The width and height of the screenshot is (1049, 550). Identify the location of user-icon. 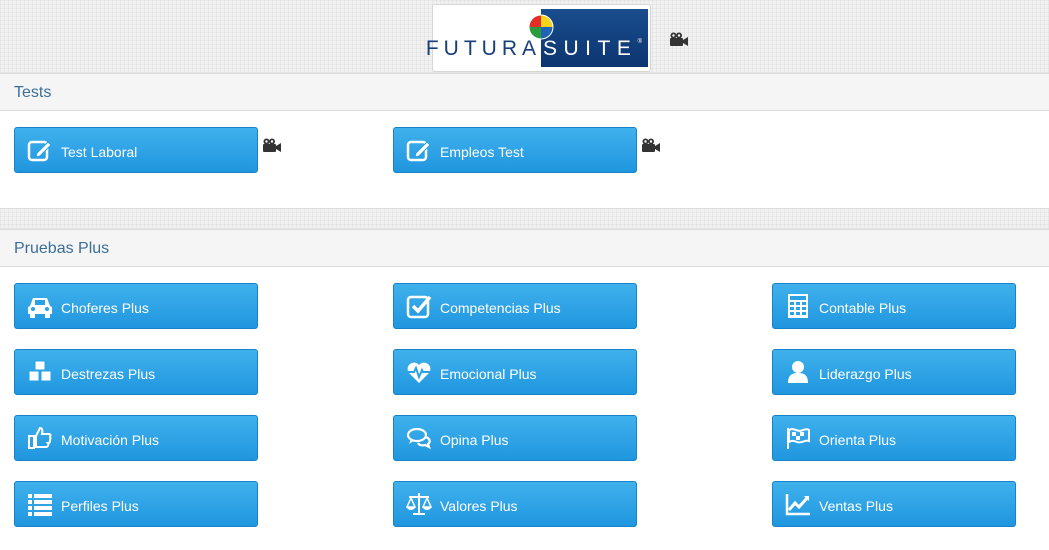
(798, 372).